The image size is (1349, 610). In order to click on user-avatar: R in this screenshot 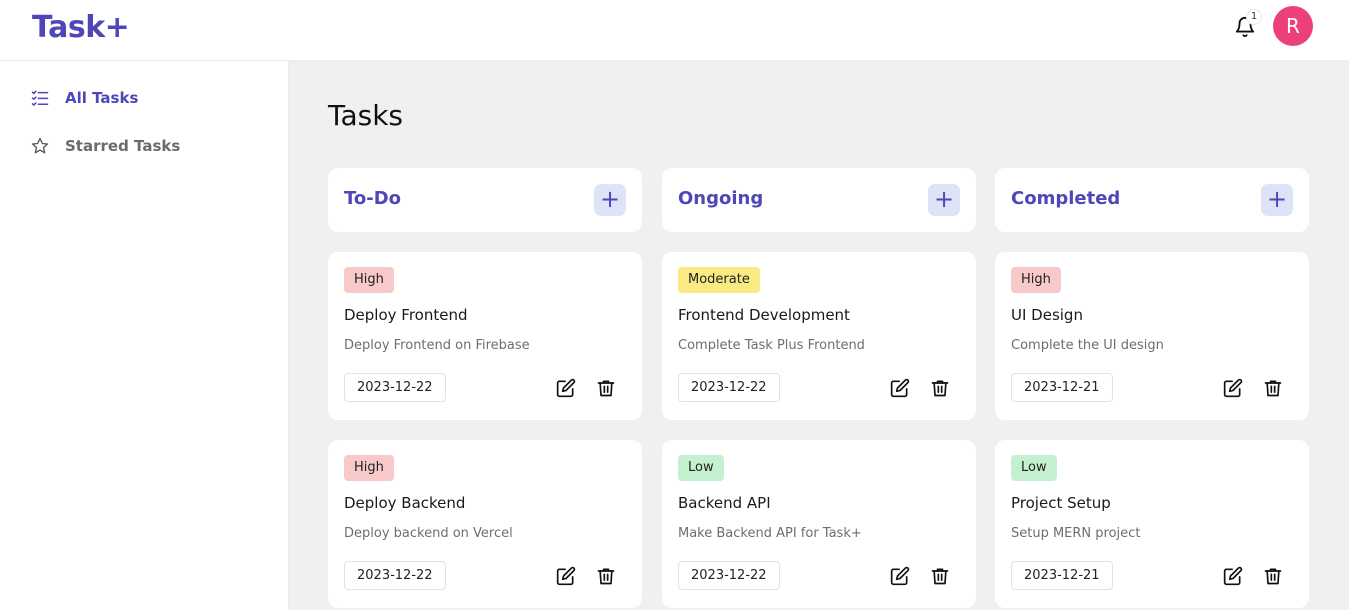, I will do `click(1293, 26)`.